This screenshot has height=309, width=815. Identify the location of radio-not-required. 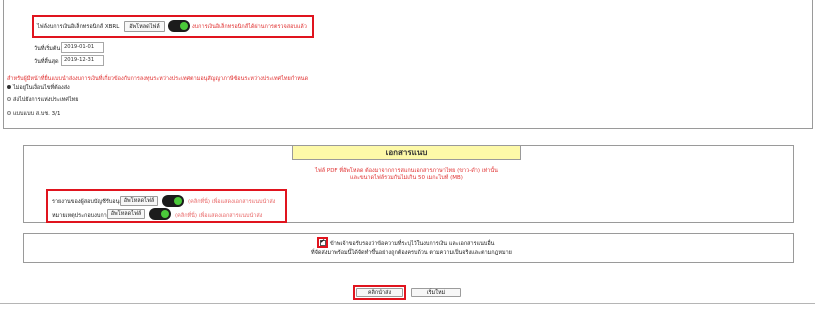
(9, 87).